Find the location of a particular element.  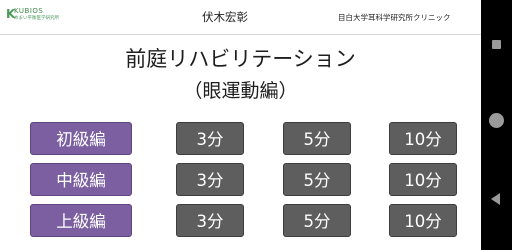

back-icon is located at coordinates (495, 199).